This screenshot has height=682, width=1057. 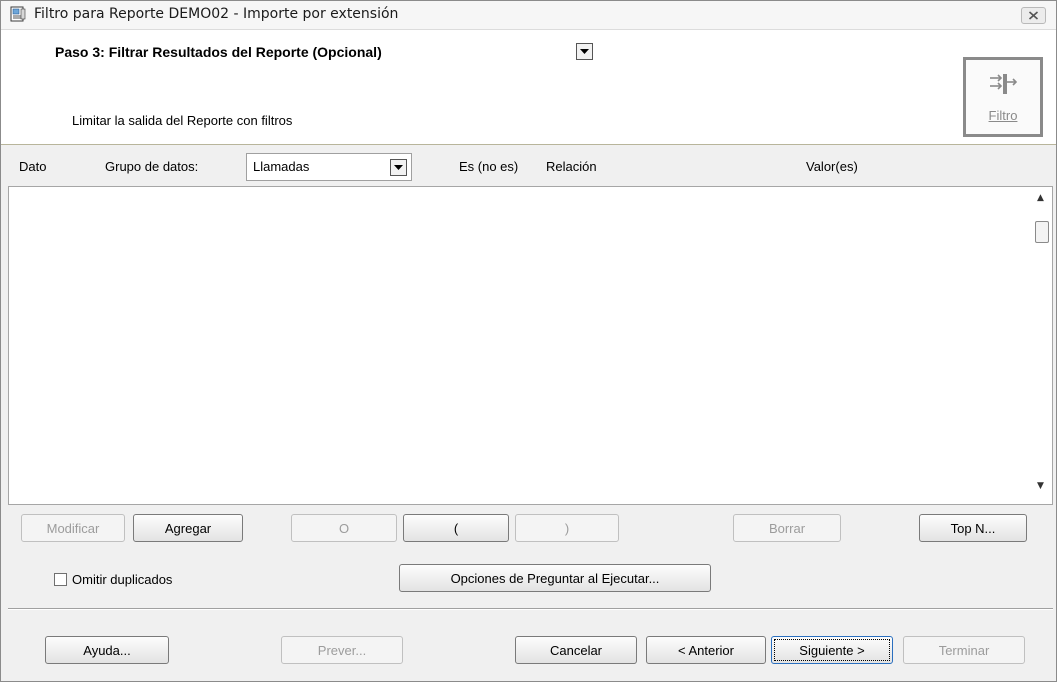 I want to click on close-button, so click(x=1033, y=15).